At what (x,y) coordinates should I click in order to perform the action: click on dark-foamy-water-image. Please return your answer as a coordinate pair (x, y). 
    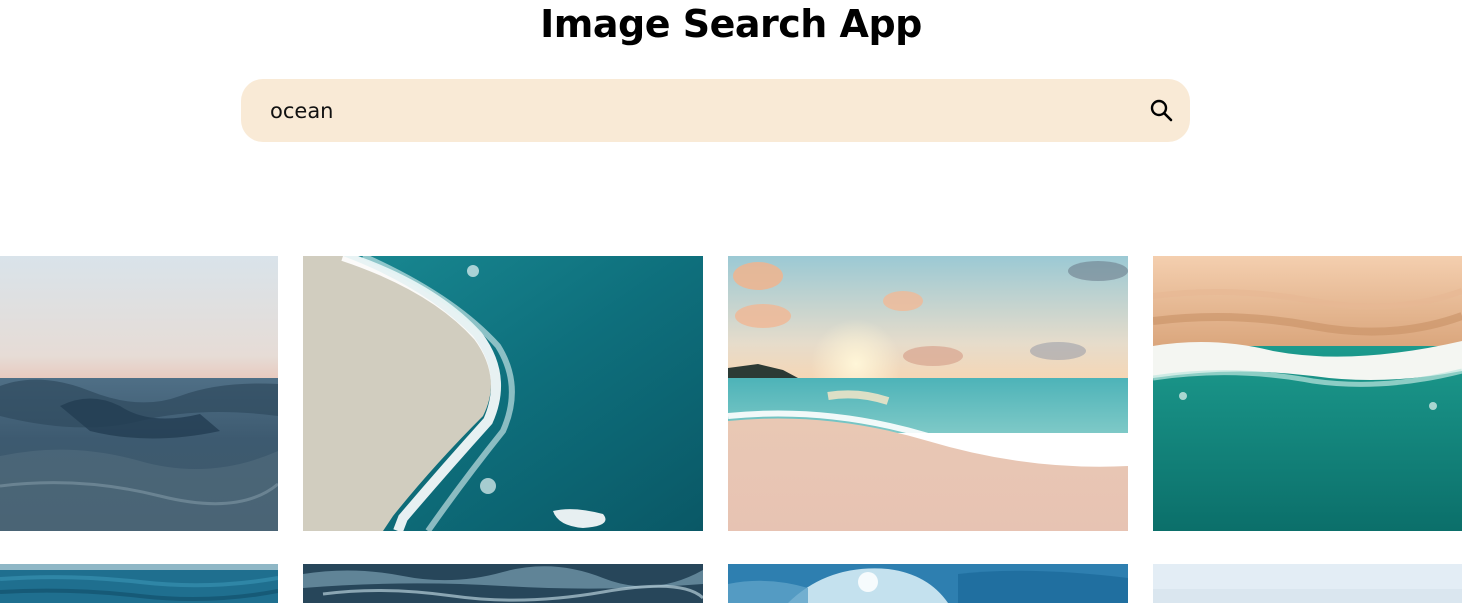
    Looking at the image, I should click on (503, 583).